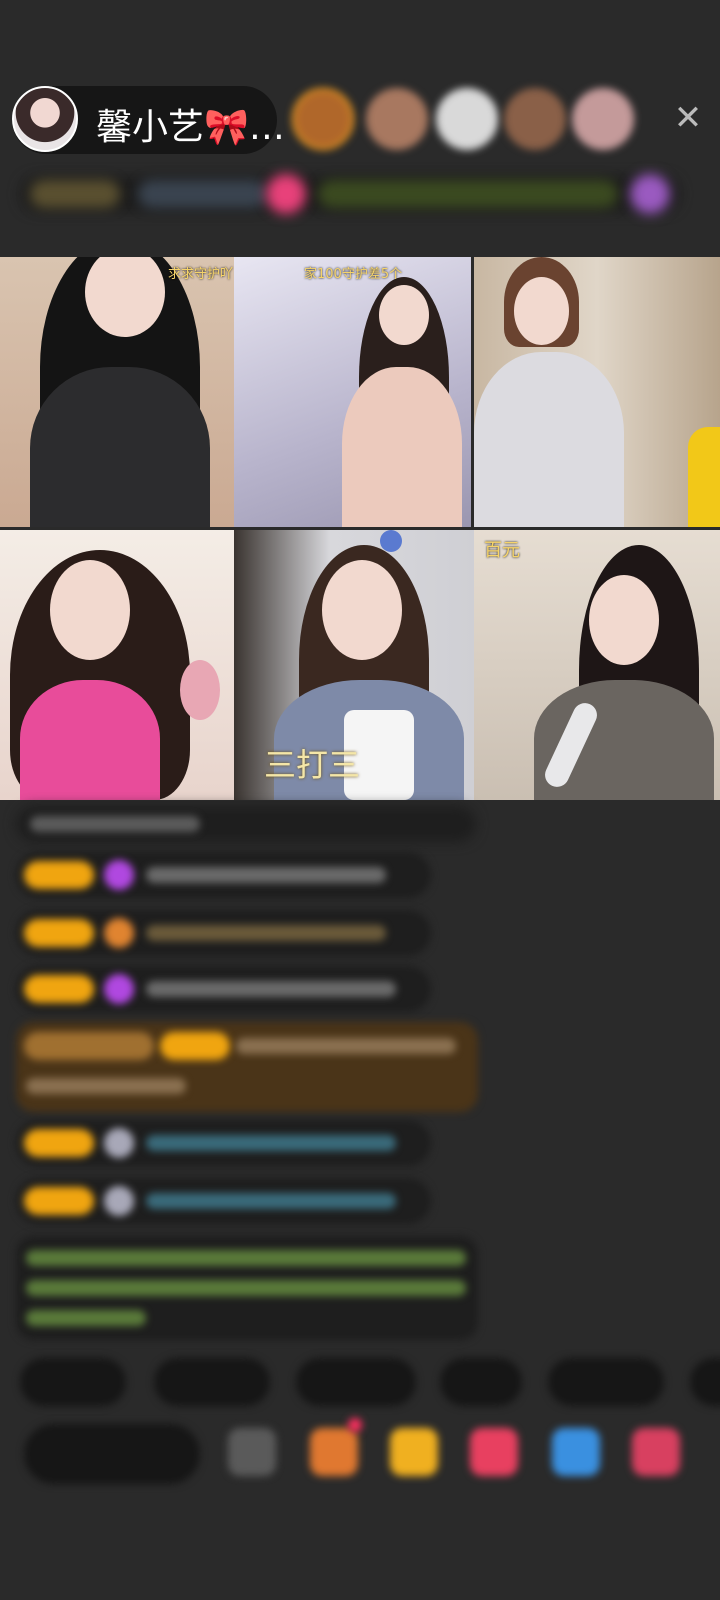 Image resolution: width=720 pixels, height=1600 pixels. I want to click on close-icon: ✕, so click(688, 118).